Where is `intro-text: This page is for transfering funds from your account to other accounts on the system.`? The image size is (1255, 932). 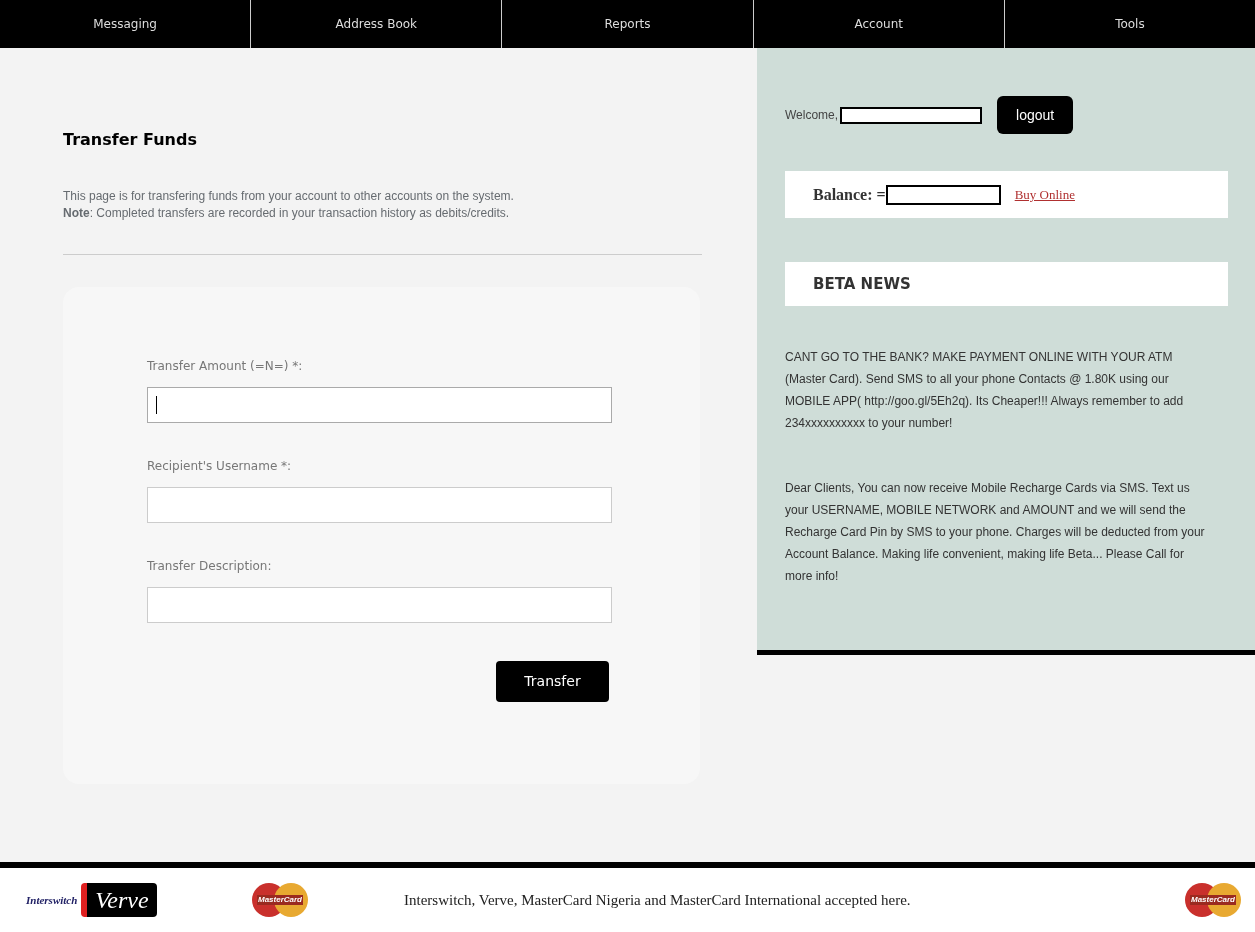 intro-text: This page is for transfering funds from your account to other accounts on the system. is located at coordinates (289, 196).